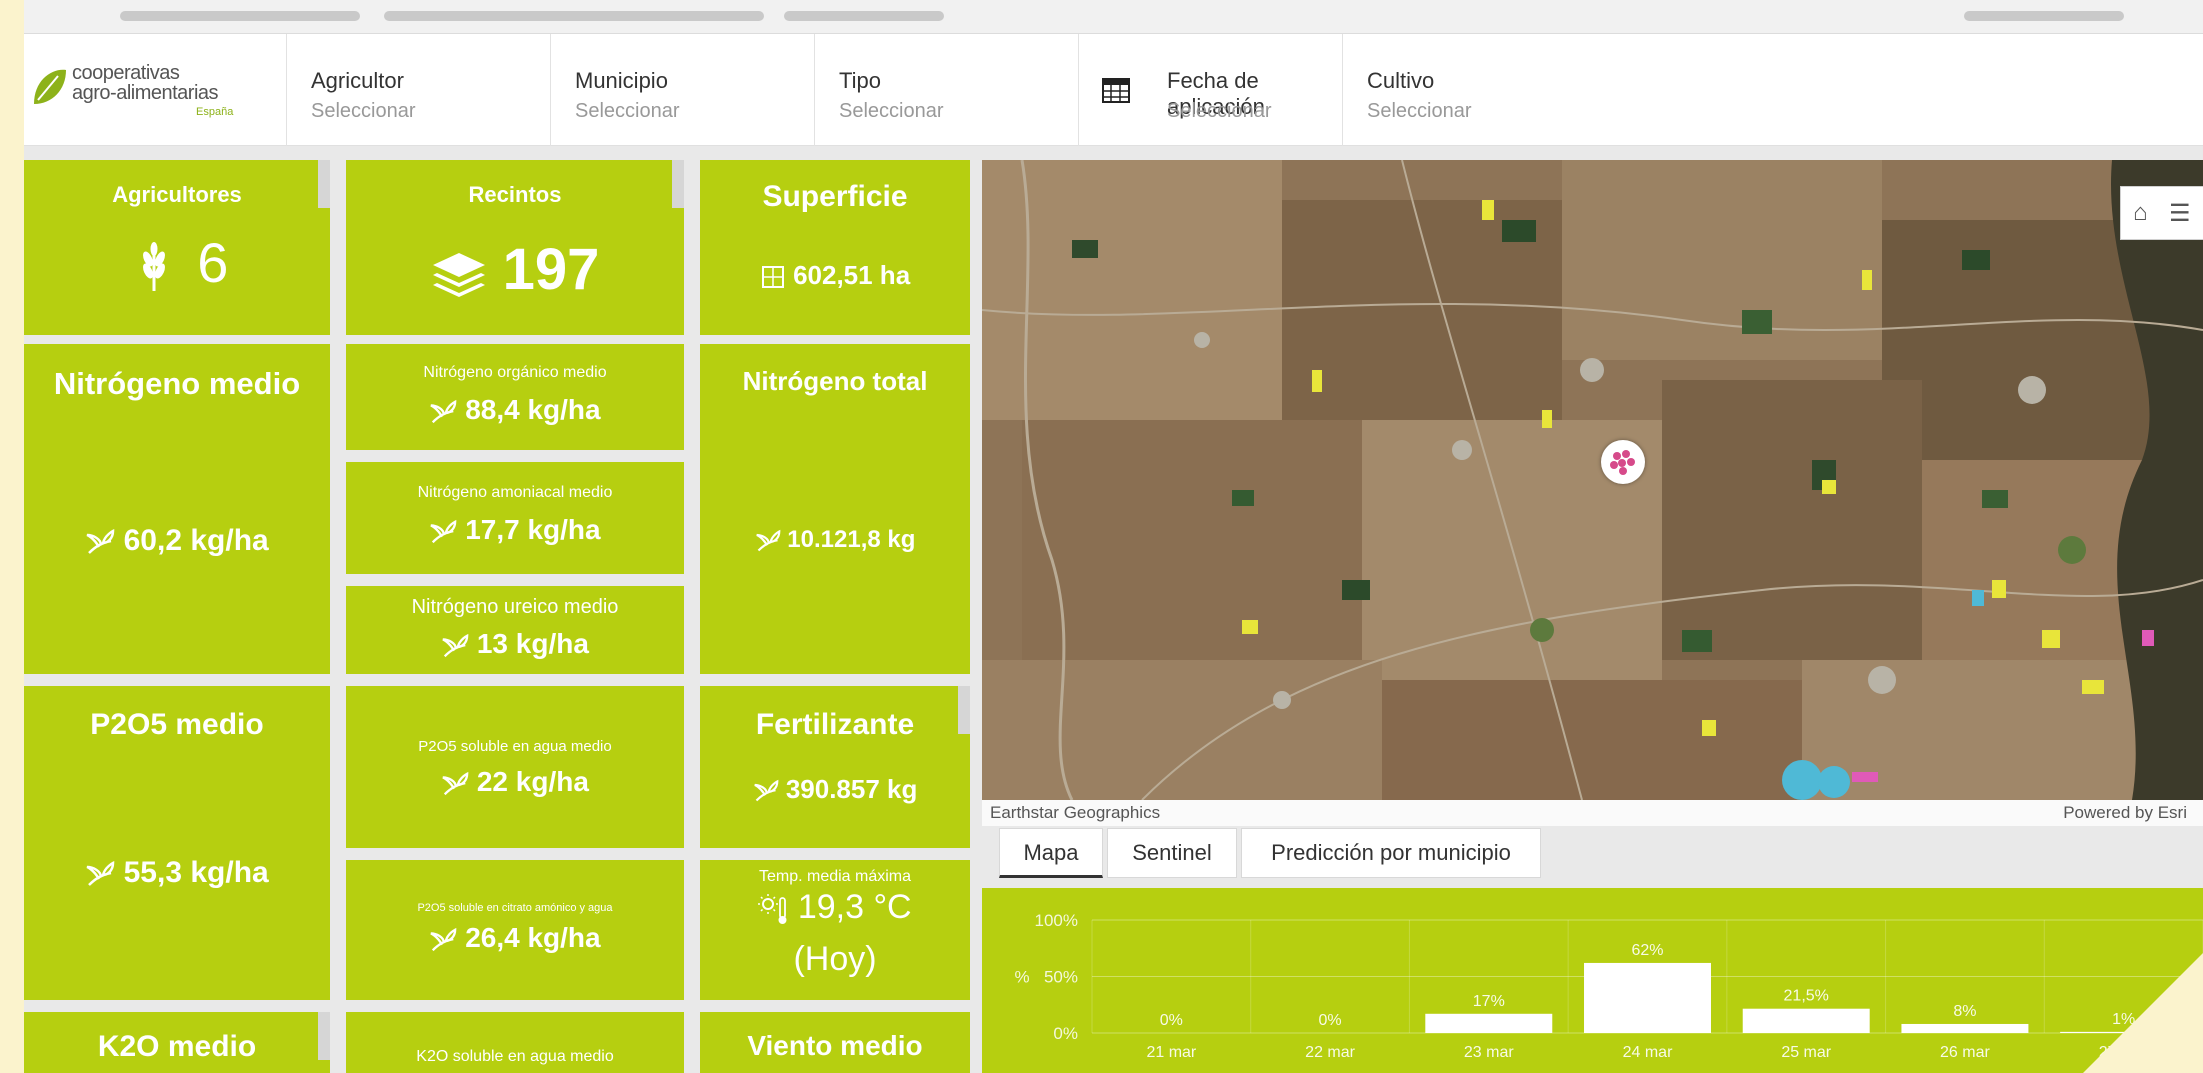  Describe the element at coordinates (946, 90) in the screenshot. I see `filter-tipo: Tipo Seleccionar` at that location.